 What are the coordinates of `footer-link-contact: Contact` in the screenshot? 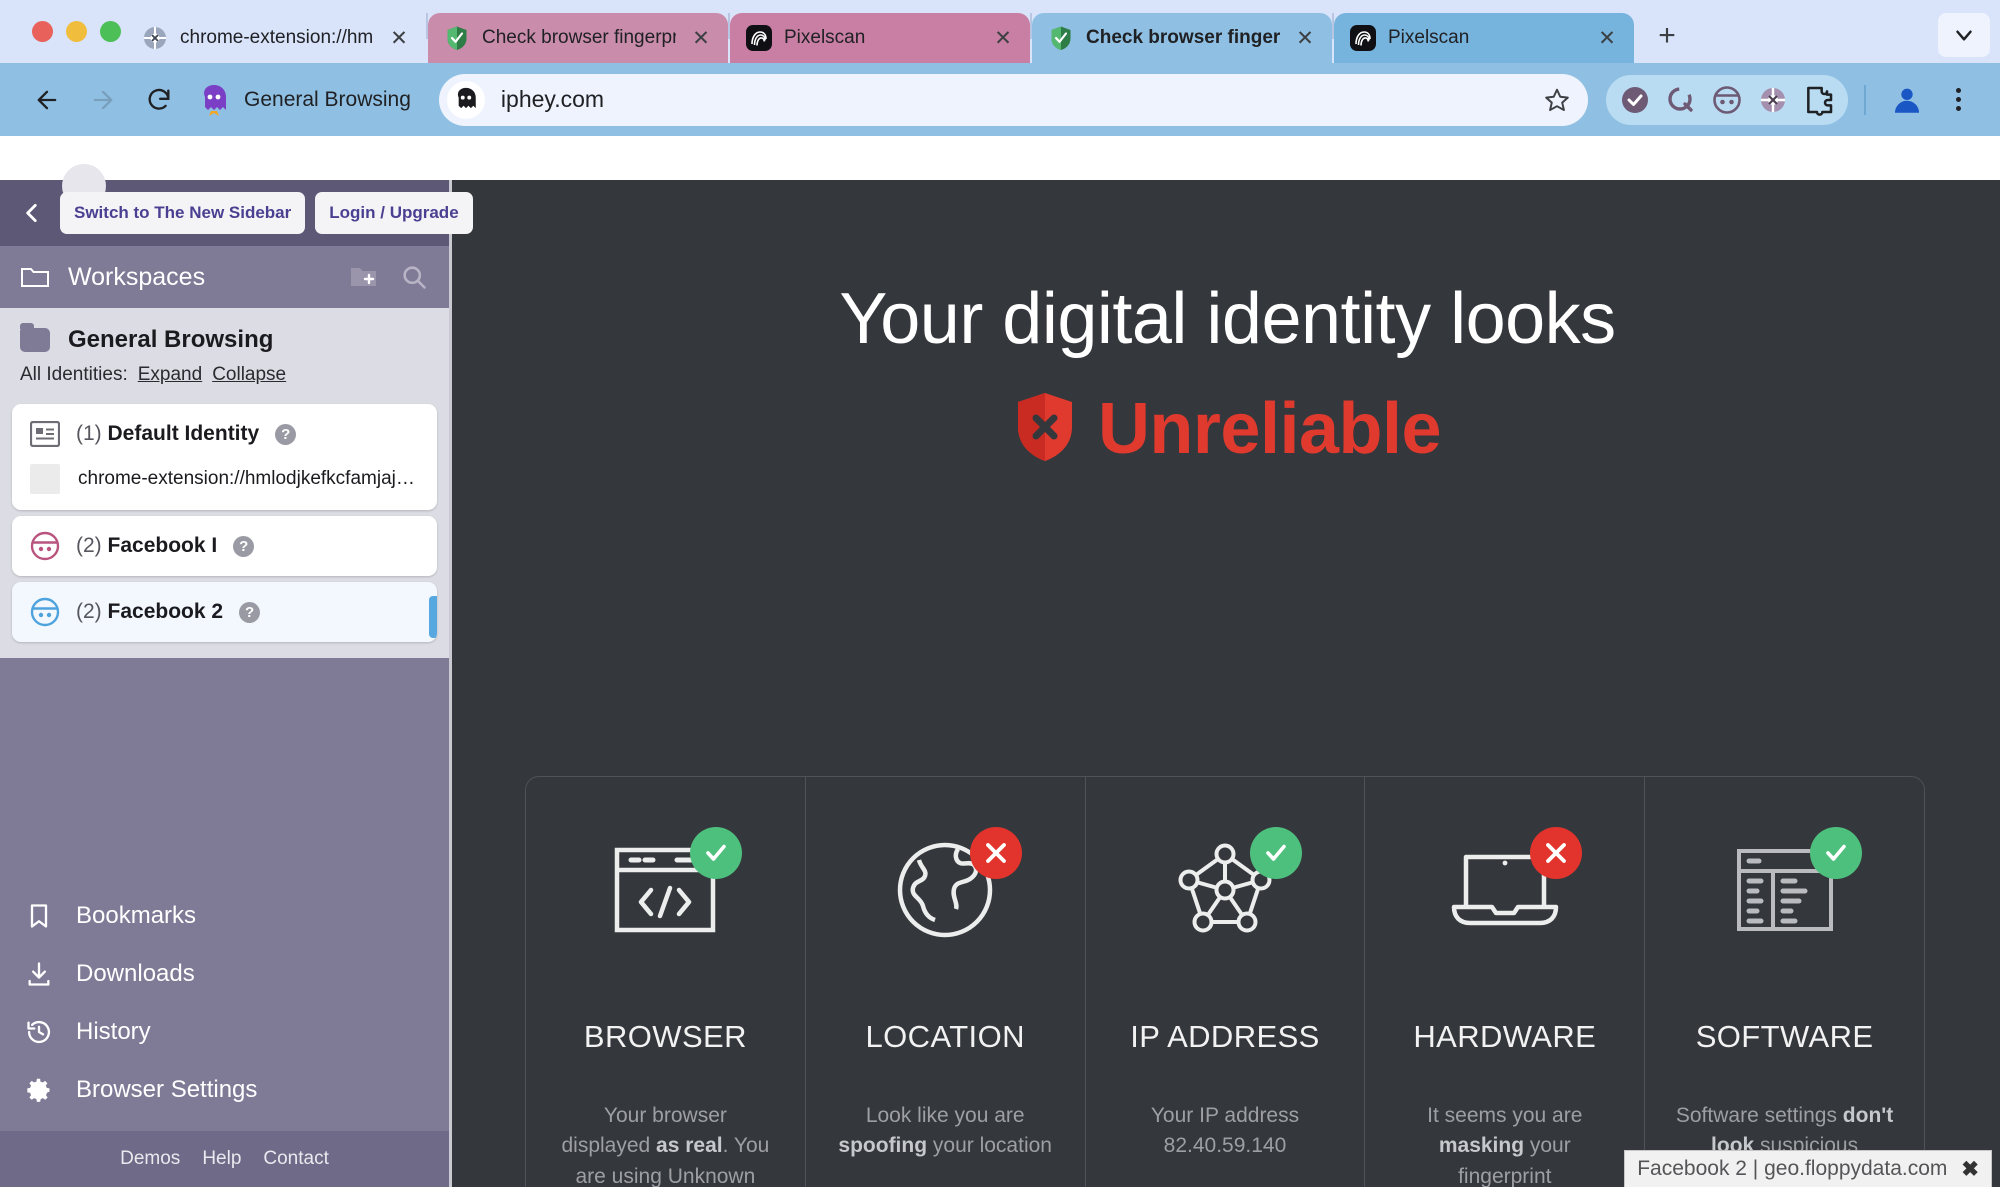 It's located at (295, 1159).